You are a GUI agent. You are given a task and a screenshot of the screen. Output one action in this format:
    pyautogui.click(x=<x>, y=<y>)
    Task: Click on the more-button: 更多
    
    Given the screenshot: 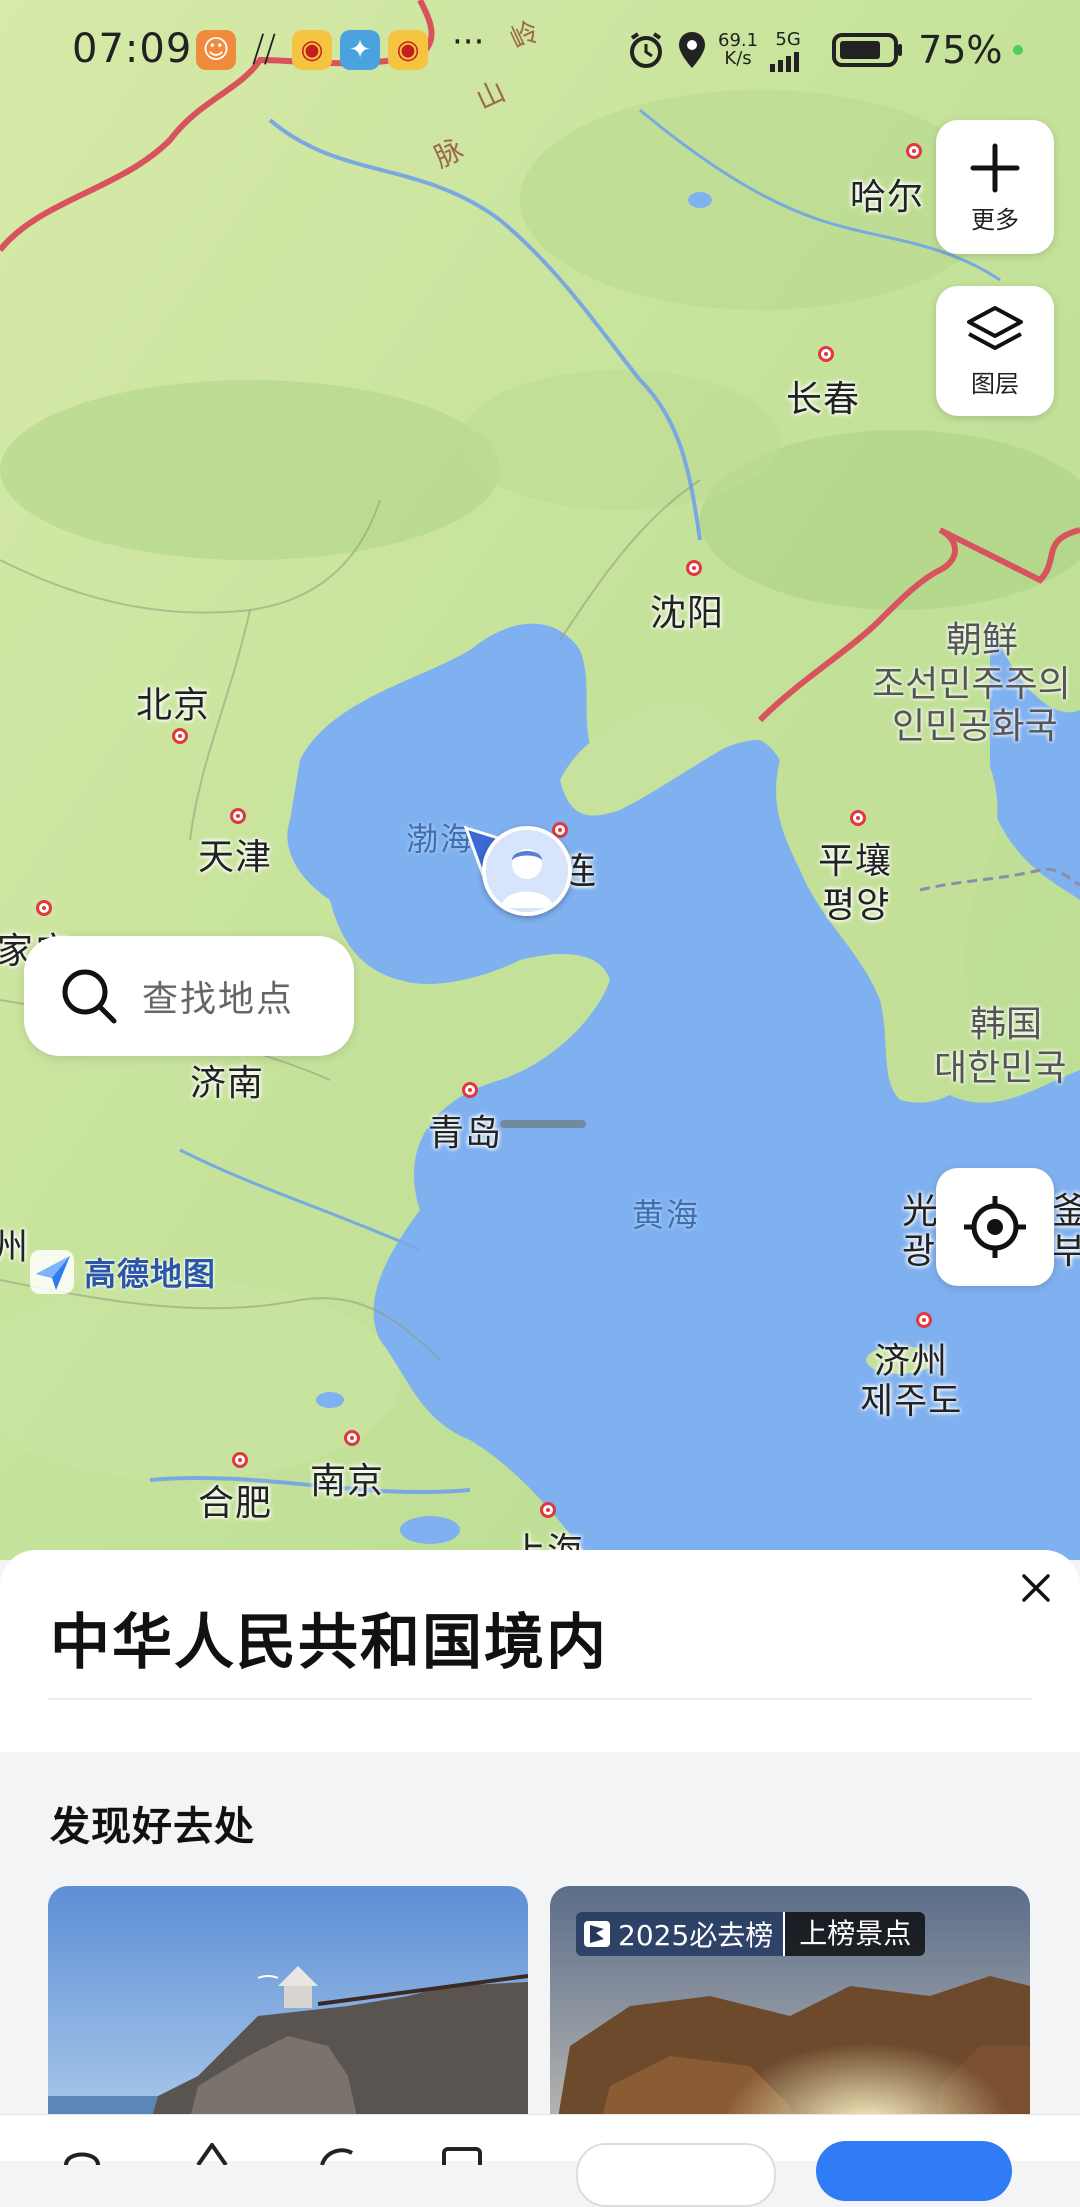 What is the action you would take?
    pyautogui.click(x=995, y=187)
    